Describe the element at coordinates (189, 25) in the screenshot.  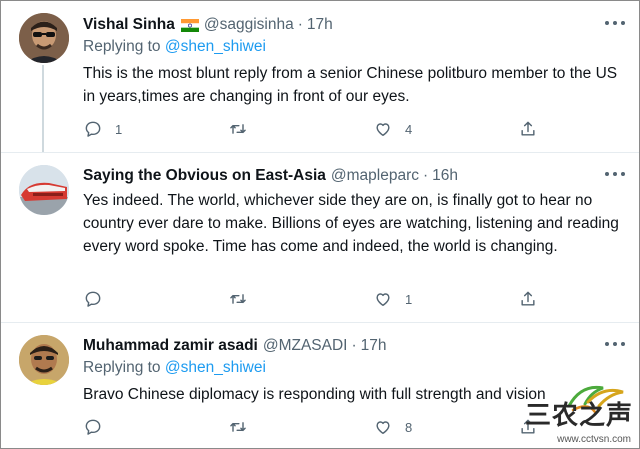
I see `india-flag-icon` at that location.